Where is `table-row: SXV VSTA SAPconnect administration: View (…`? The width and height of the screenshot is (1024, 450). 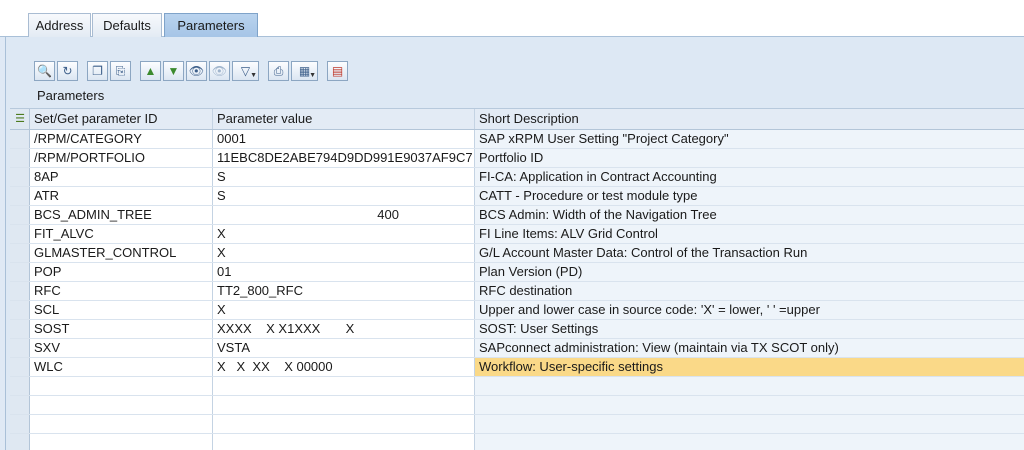
table-row: SXV VSTA SAPconnect administration: View (… is located at coordinates (517, 348).